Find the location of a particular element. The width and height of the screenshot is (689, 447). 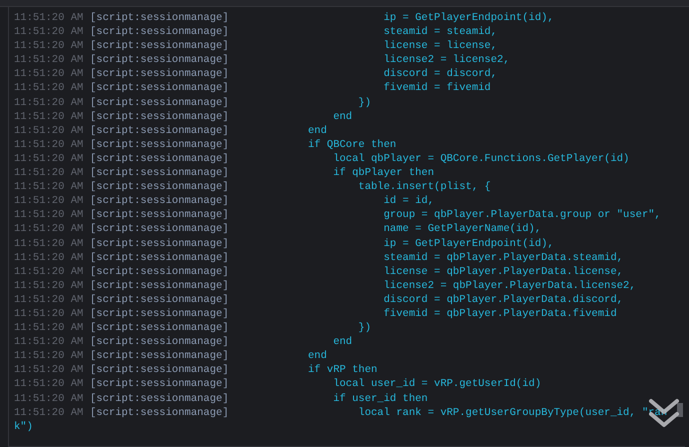

log-message: local user_id = vRP.getUserId(id) is located at coordinates (437, 384).